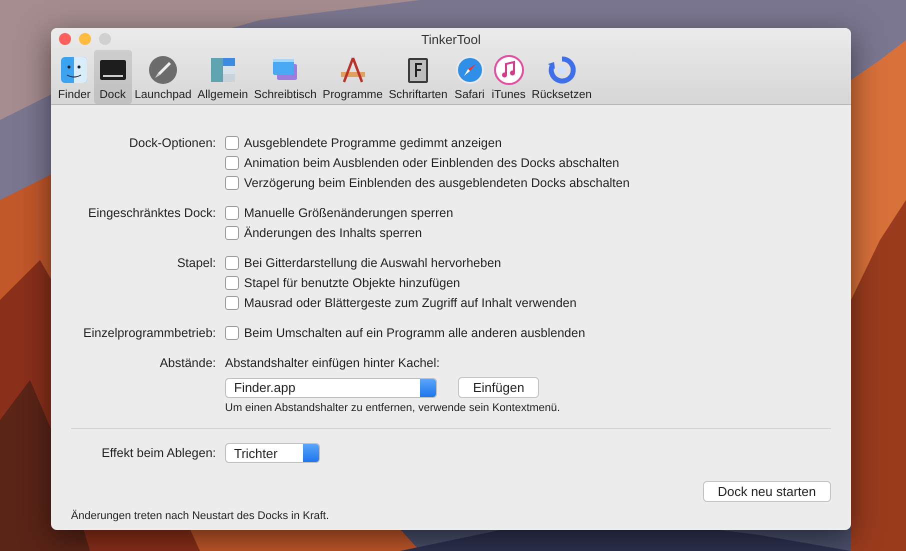 This screenshot has width=906, height=551. I want to click on window-title: TinkerTool, so click(451, 39).